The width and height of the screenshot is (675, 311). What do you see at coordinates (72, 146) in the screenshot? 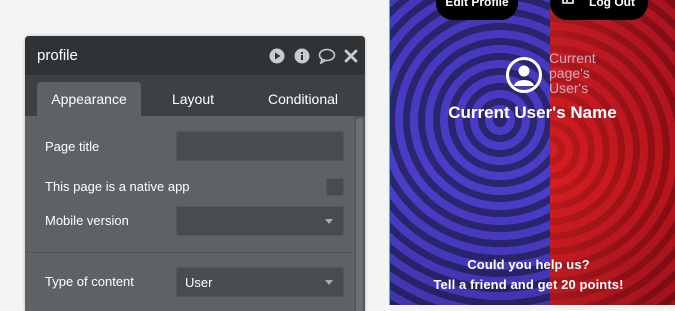
I see `page-title-label: Page title` at bounding box center [72, 146].